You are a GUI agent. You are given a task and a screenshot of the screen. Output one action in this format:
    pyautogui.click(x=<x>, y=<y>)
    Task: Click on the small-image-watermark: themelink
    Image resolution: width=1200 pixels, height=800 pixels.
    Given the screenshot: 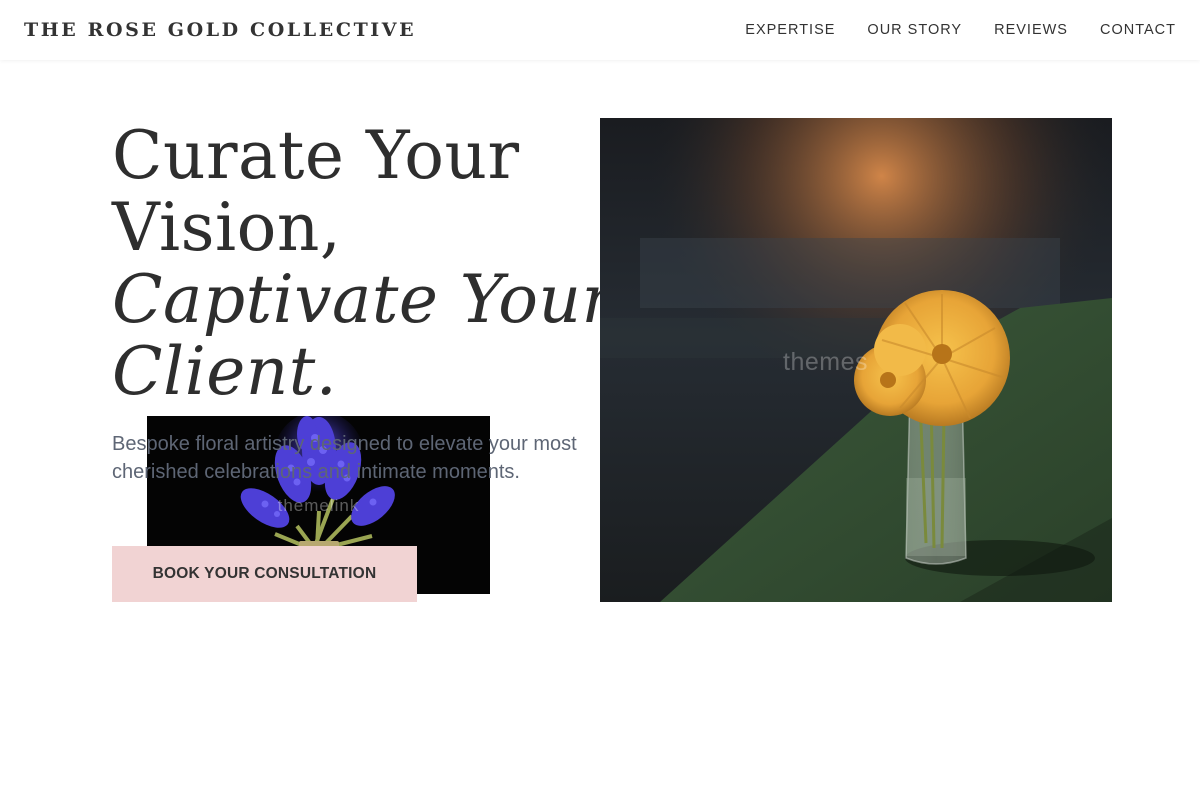 What is the action you would take?
    pyautogui.click(x=318, y=505)
    